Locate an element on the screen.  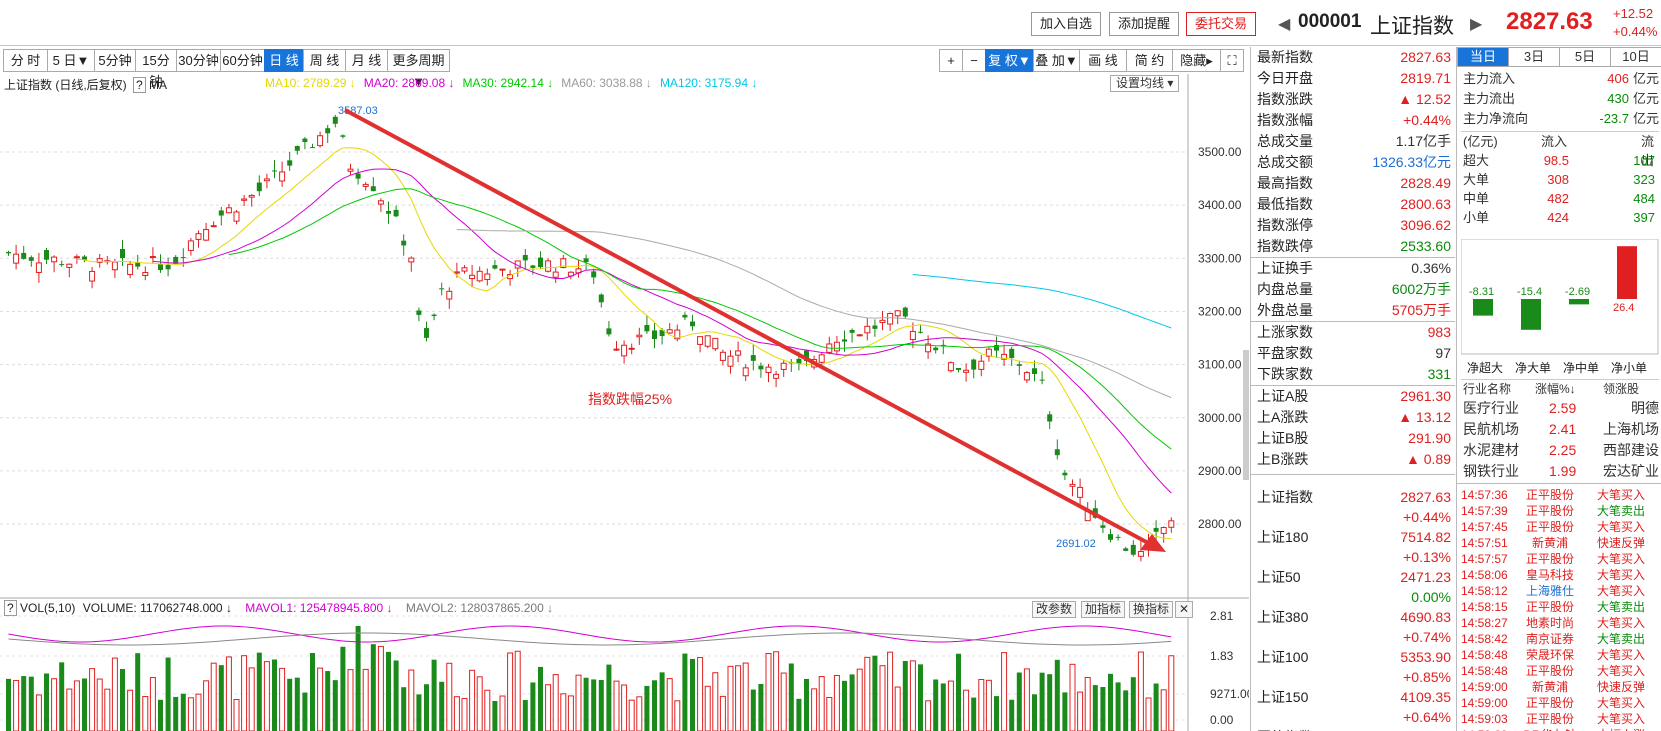
period-button: 分 时 is located at coordinates (25, 60).